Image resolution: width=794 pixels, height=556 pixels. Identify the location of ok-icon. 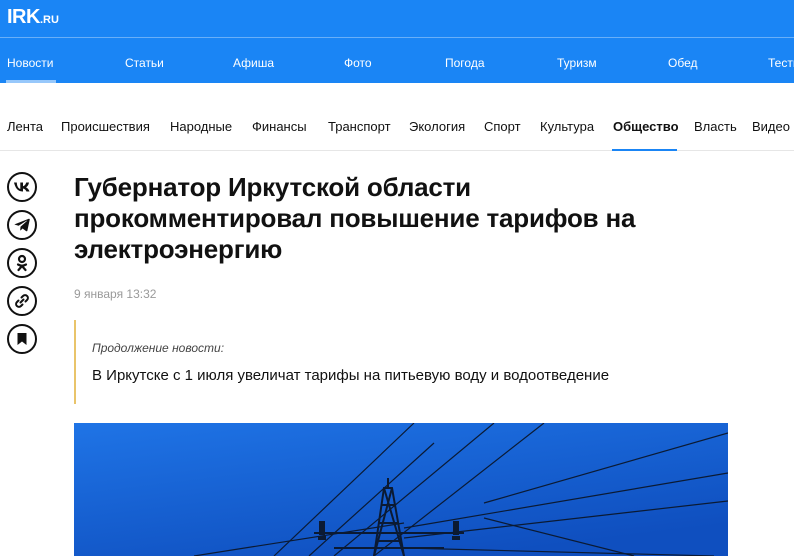
(22, 263).